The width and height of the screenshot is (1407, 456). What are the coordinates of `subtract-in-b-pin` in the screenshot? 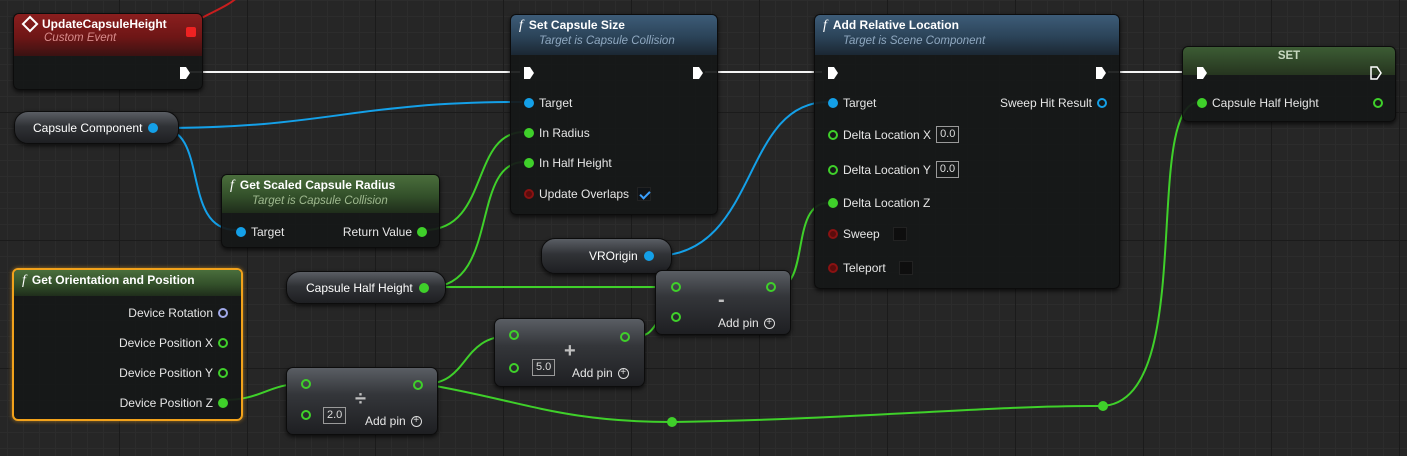 It's located at (676, 317).